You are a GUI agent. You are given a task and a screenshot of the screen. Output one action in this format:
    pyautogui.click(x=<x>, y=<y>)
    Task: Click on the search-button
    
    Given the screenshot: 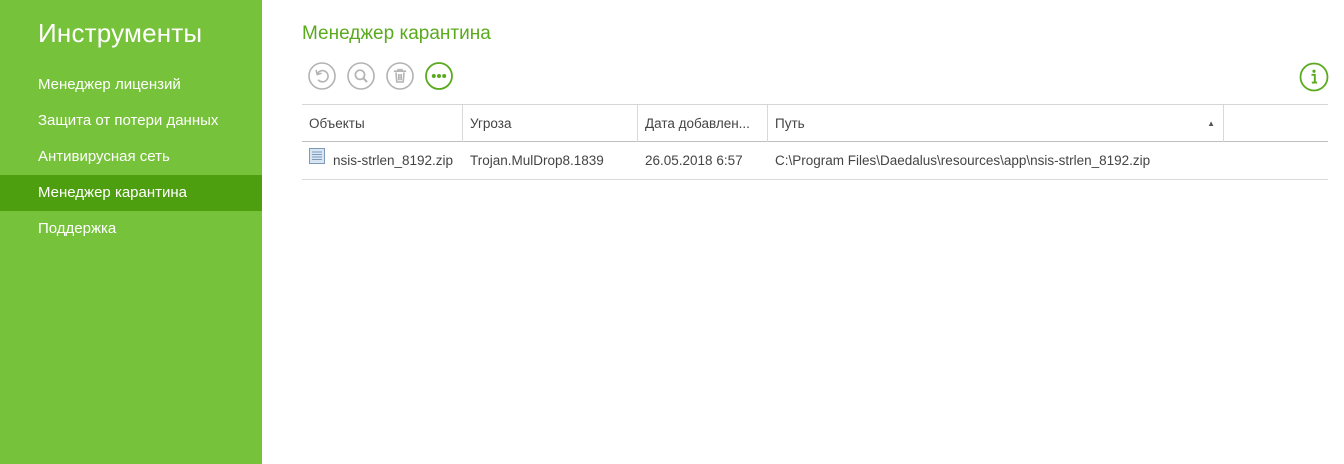 What is the action you would take?
    pyautogui.click(x=361, y=76)
    